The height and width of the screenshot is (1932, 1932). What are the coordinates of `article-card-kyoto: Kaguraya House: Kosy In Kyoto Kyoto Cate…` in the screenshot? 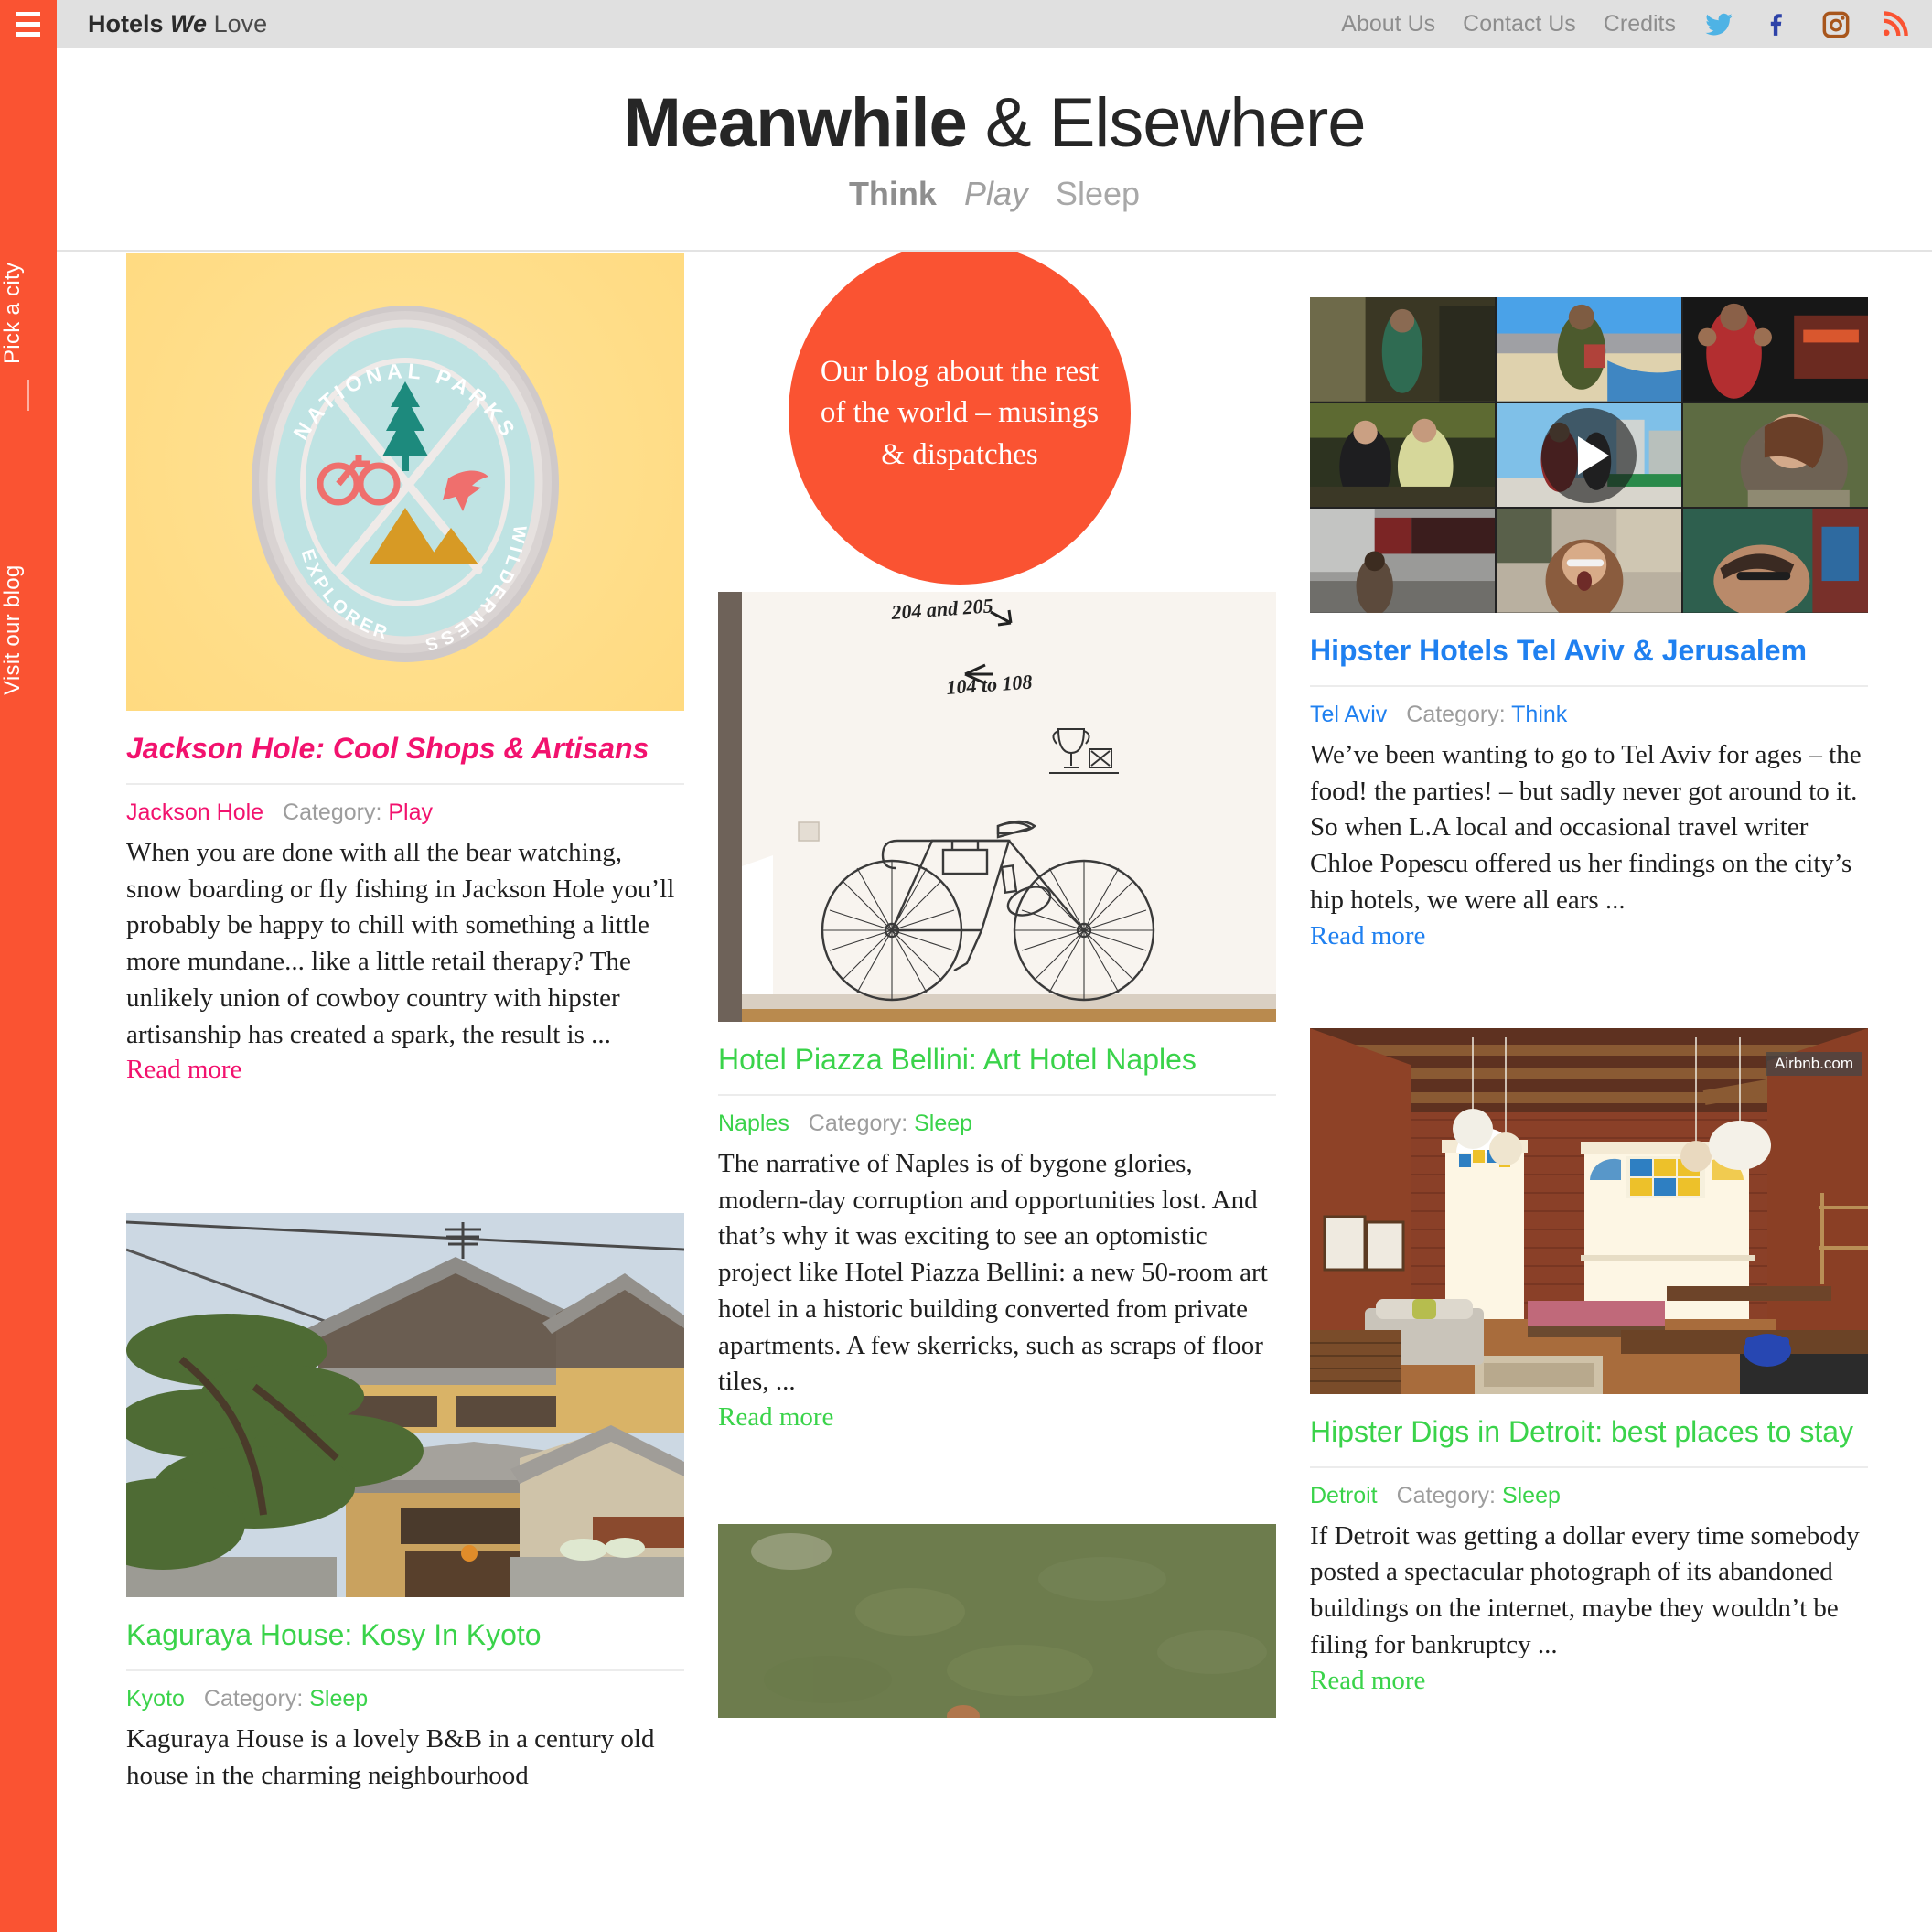 It's located at (405, 1503).